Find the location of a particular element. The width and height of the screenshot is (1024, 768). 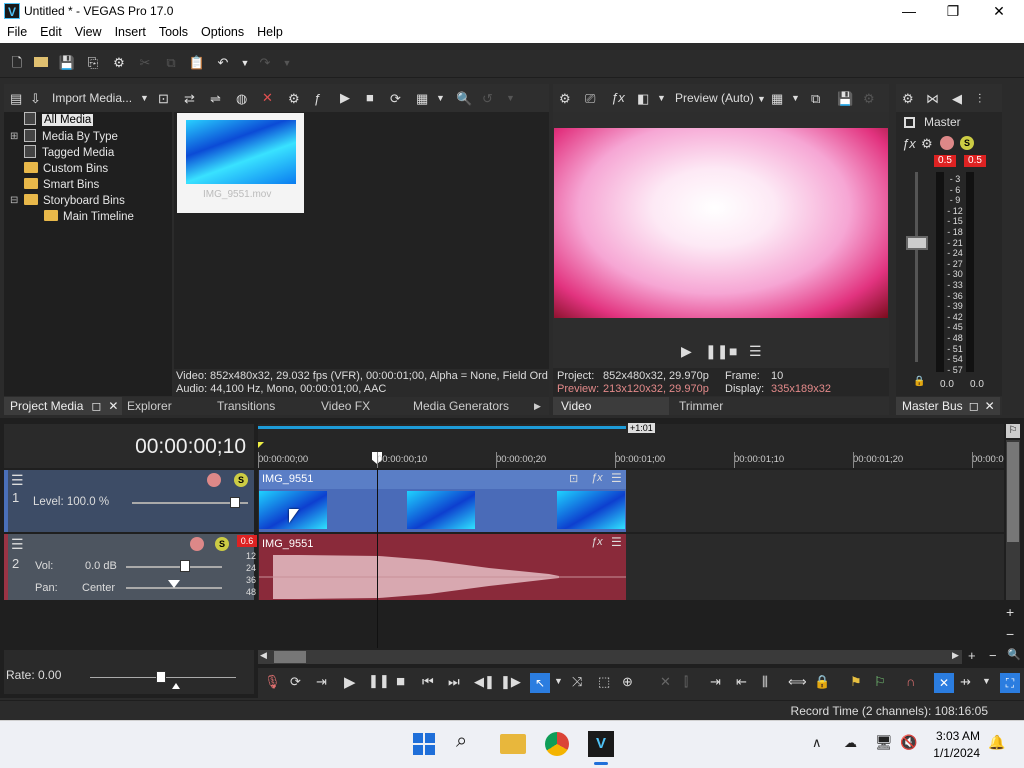

clock-time: 3:03 AM is located at coordinates (954, 736).